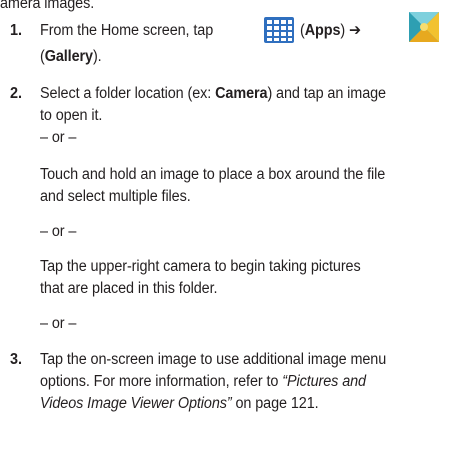  What do you see at coordinates (58, 323) in the screenshot?
I see `or-separator-3: – or –` at bounding box center [58, 323].